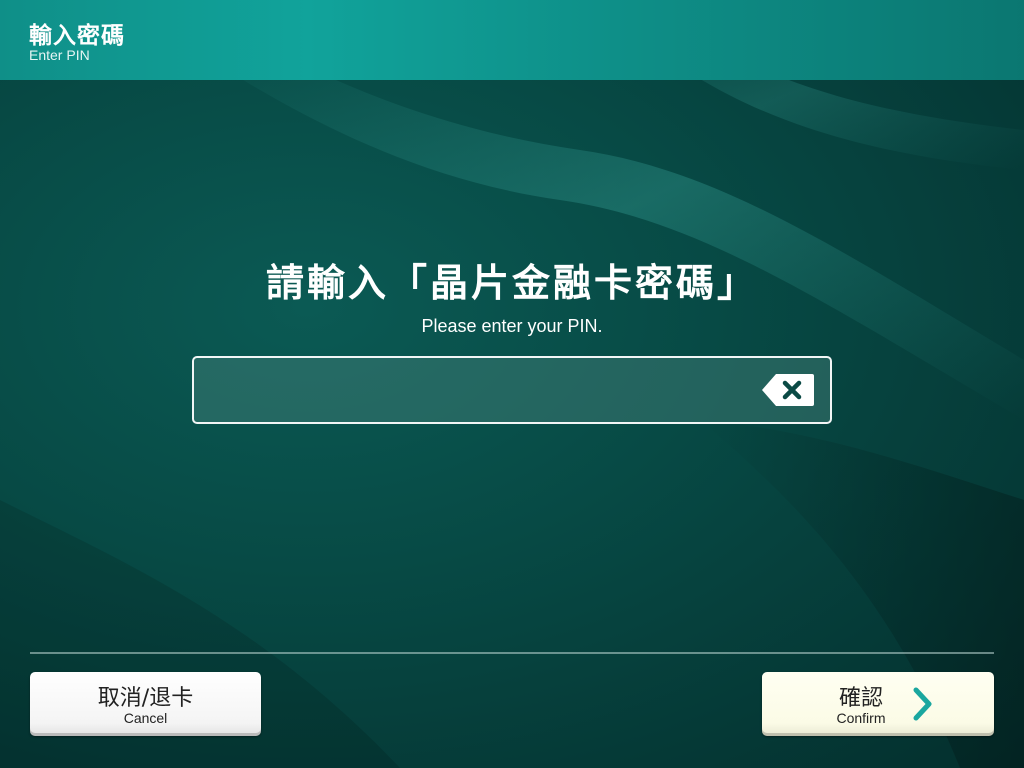  Describe the element at coordinates (922, 704) in the screenshot. I see `chevron-right-icon` at that location.